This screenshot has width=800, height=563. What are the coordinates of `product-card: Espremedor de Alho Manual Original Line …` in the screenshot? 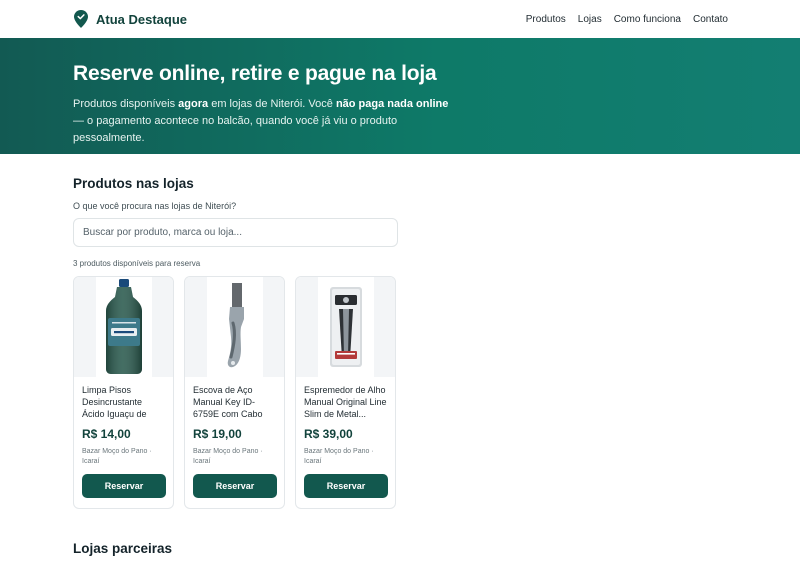 It's located at (345, 392).